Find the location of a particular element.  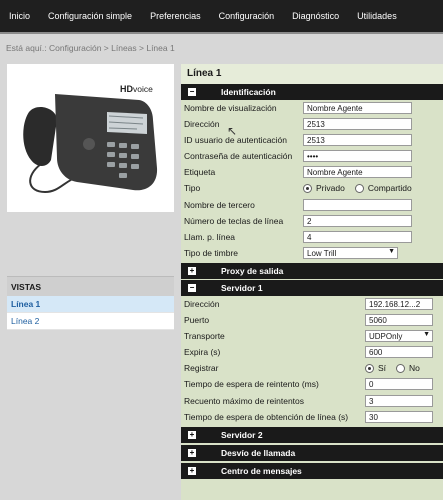

page-title: Línea 1 is located at coordinates (312, 74).